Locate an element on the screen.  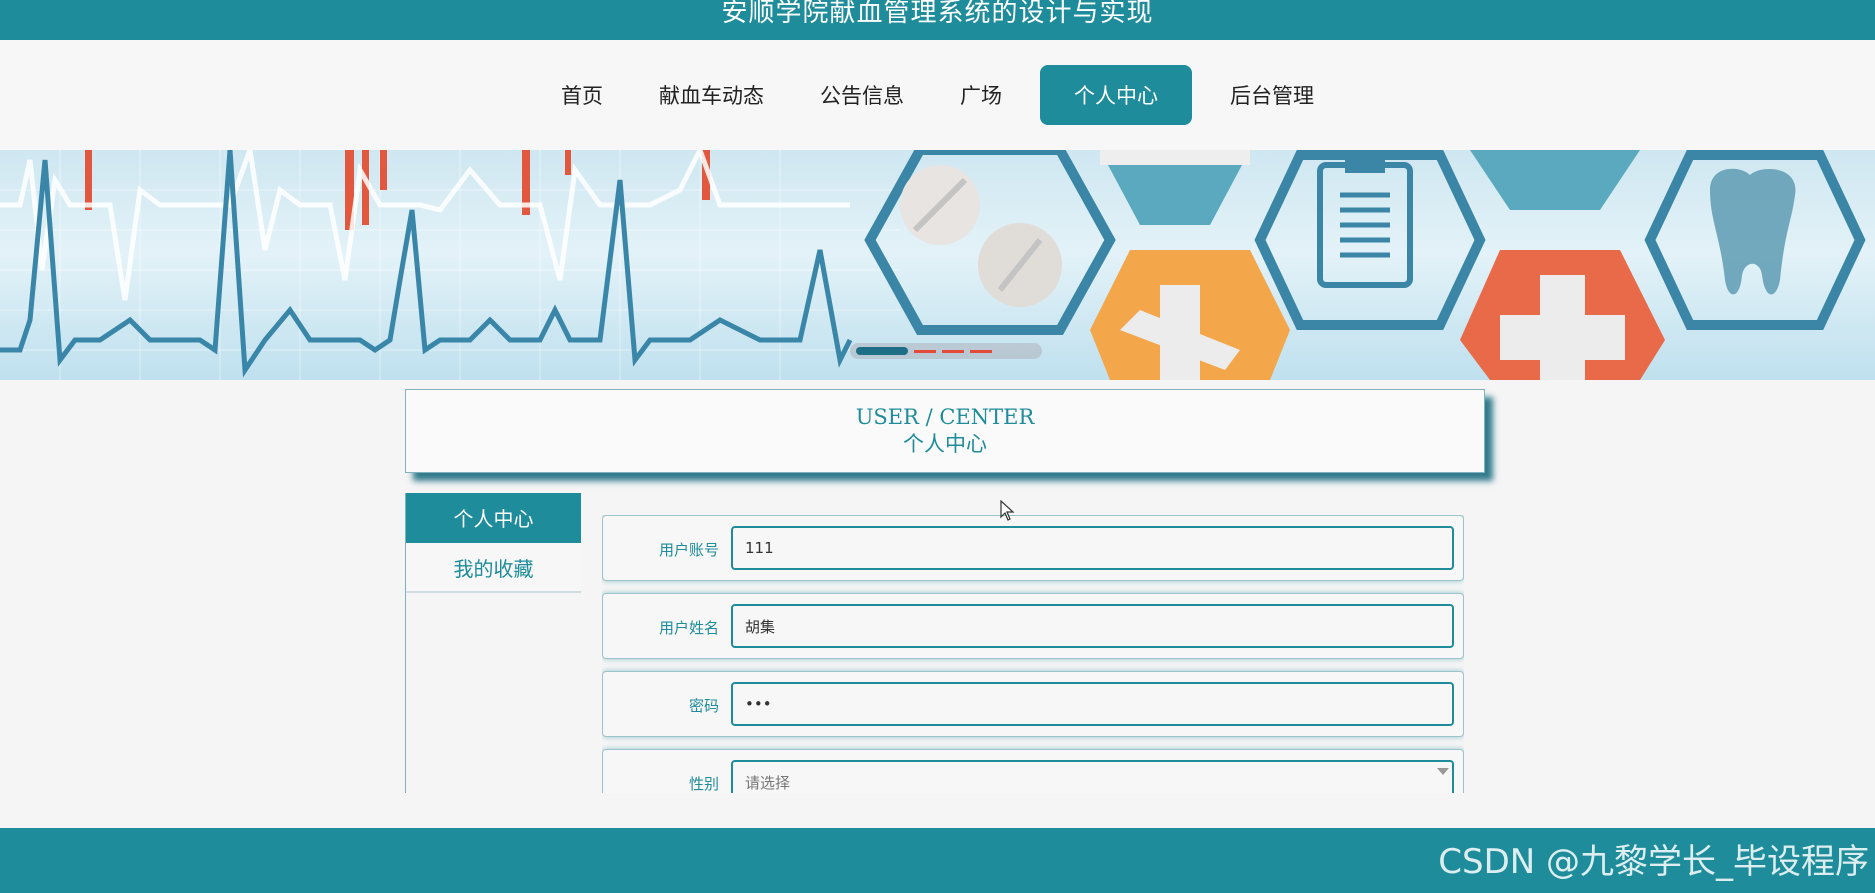
section-header: USER / CENTER 个人中心 is located at coordinates (945, 431).